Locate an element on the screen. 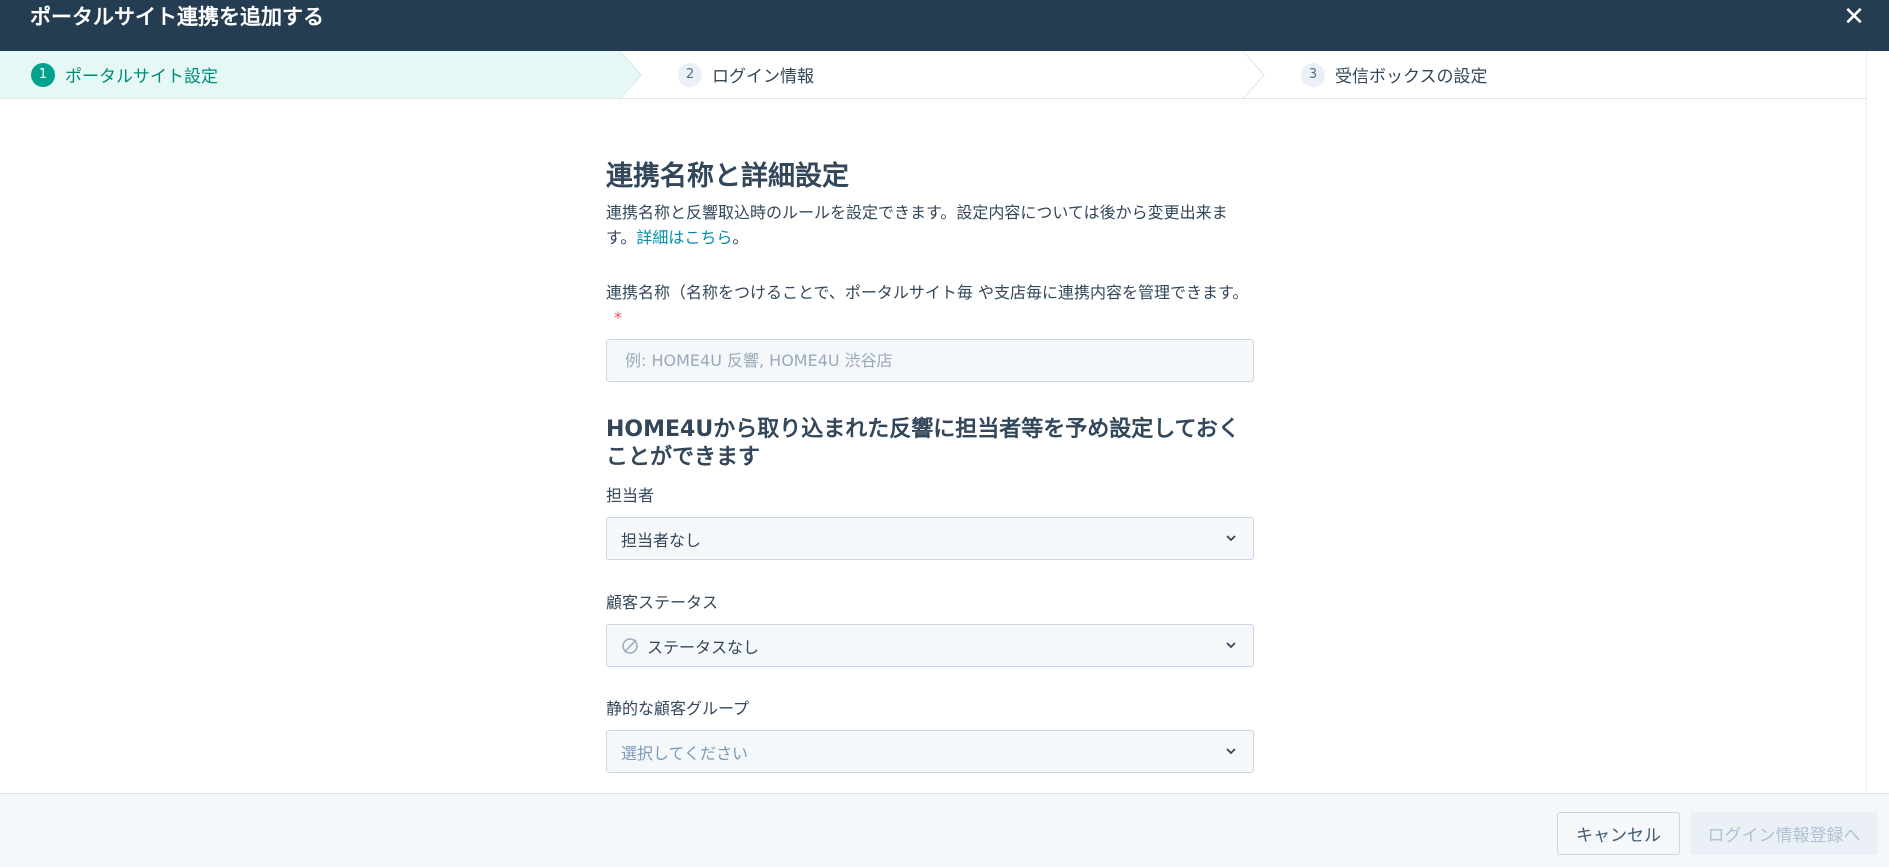 The image size is (1889, 867). step-label: ポータルサイト設定 is located at coordinates (141, 77).